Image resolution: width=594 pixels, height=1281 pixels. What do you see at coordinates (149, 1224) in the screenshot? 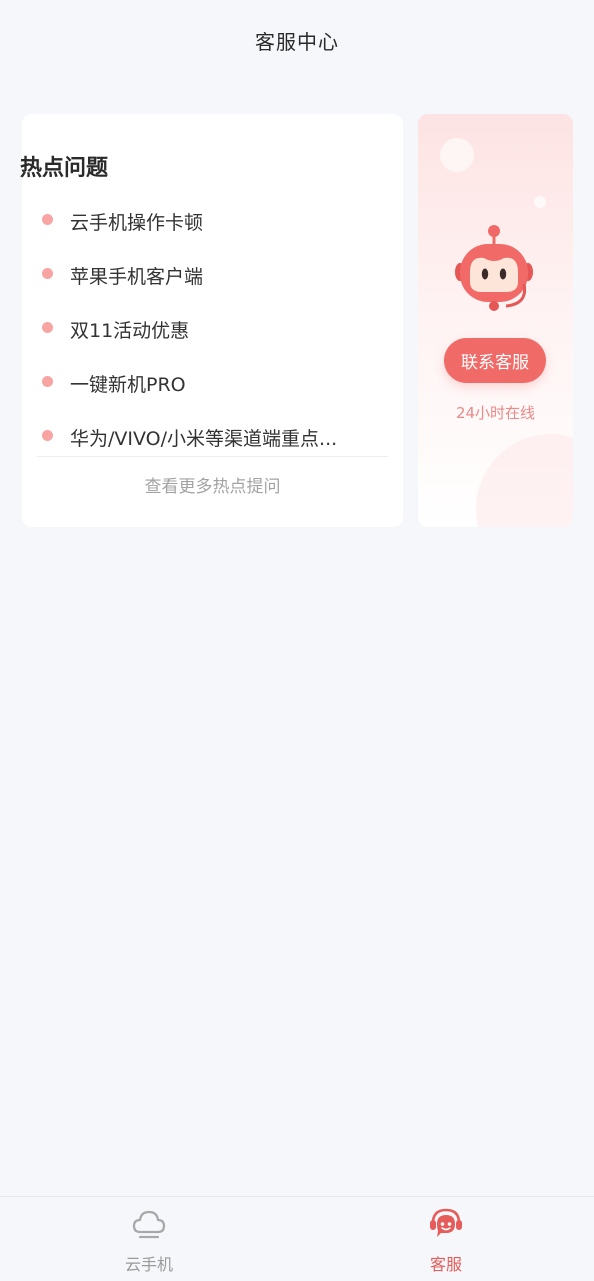
I see `cloud-icon` at bounding box center [149, 1224].